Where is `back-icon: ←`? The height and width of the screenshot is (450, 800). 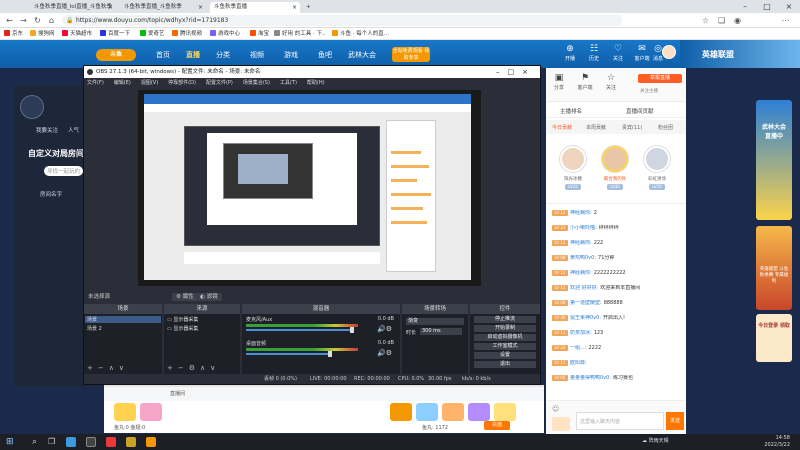
back-icon: ← is located at coordinates (9, 20).